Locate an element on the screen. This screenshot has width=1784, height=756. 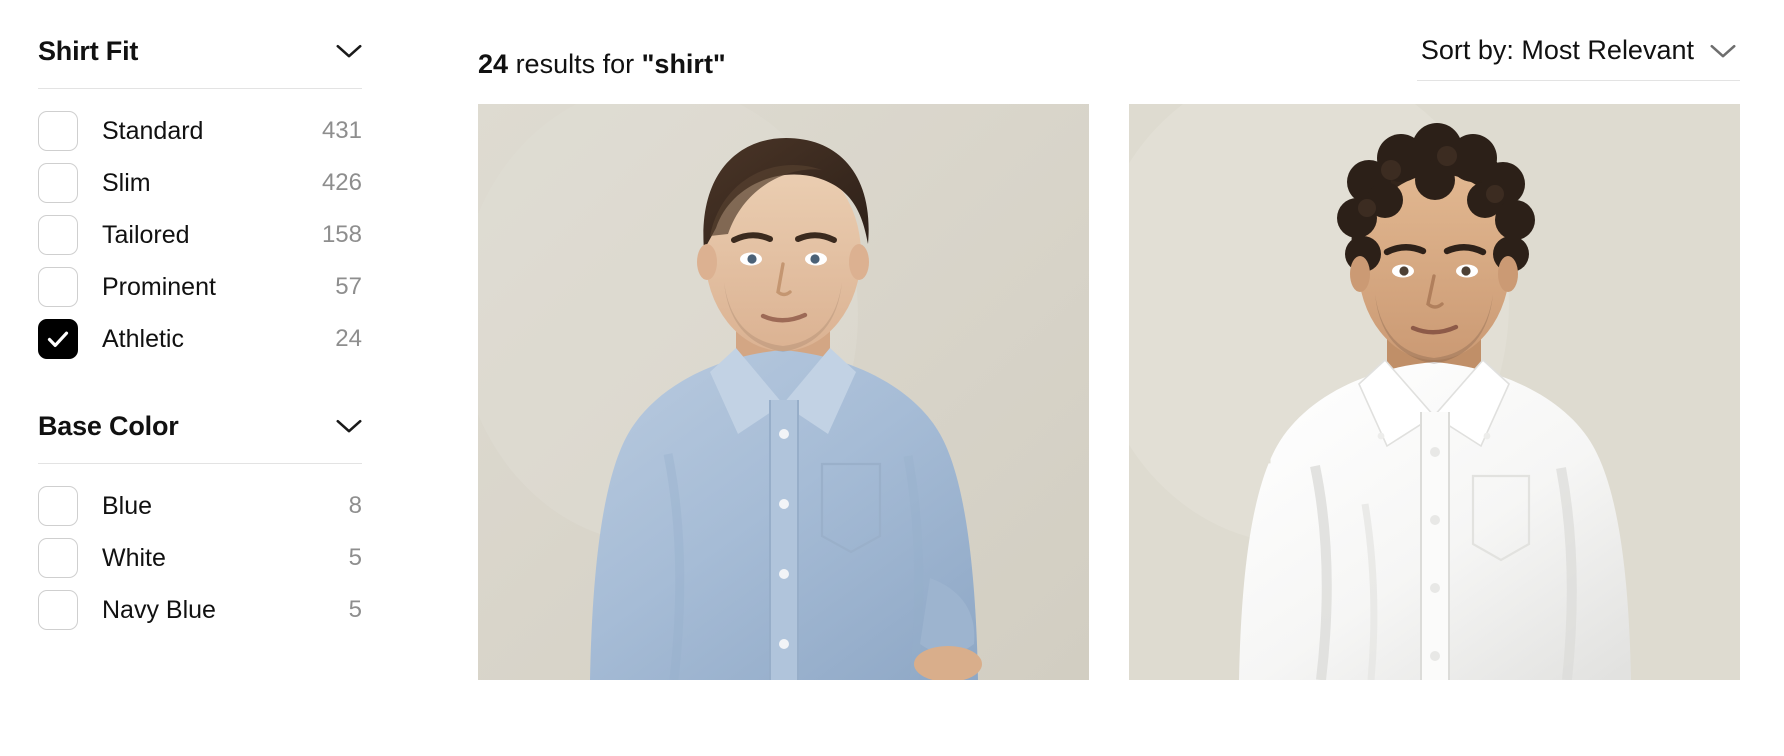
facet-title: Shirt Fit is located at coordinates (88, 50).